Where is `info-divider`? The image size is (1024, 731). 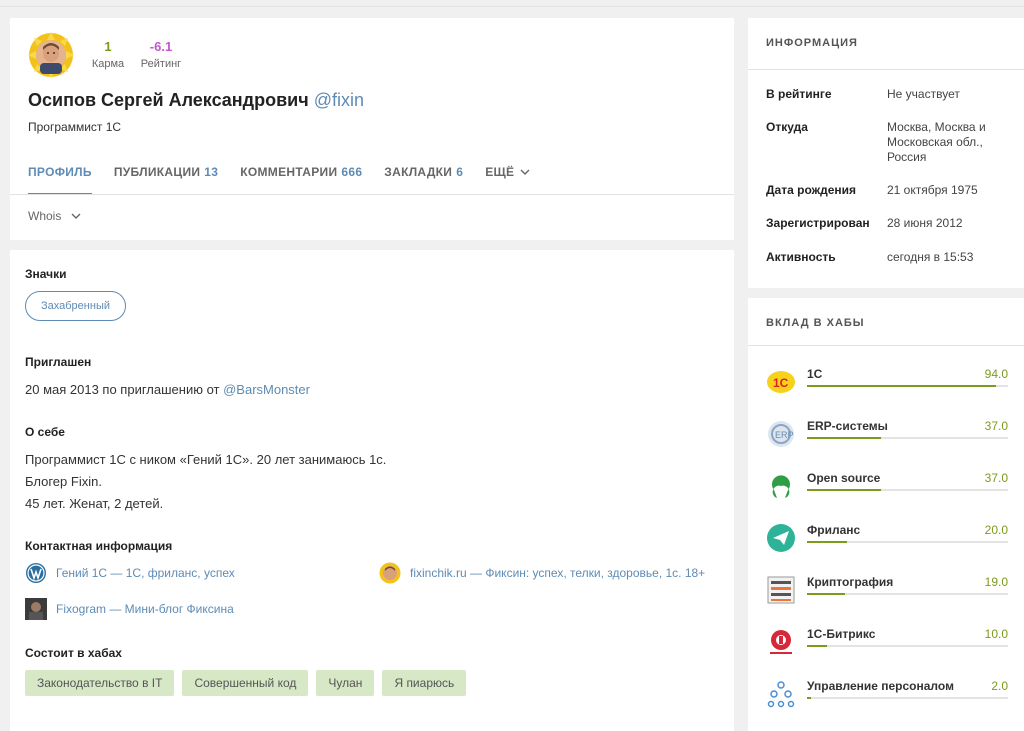
info-divider is located at coordinates (886, 69).